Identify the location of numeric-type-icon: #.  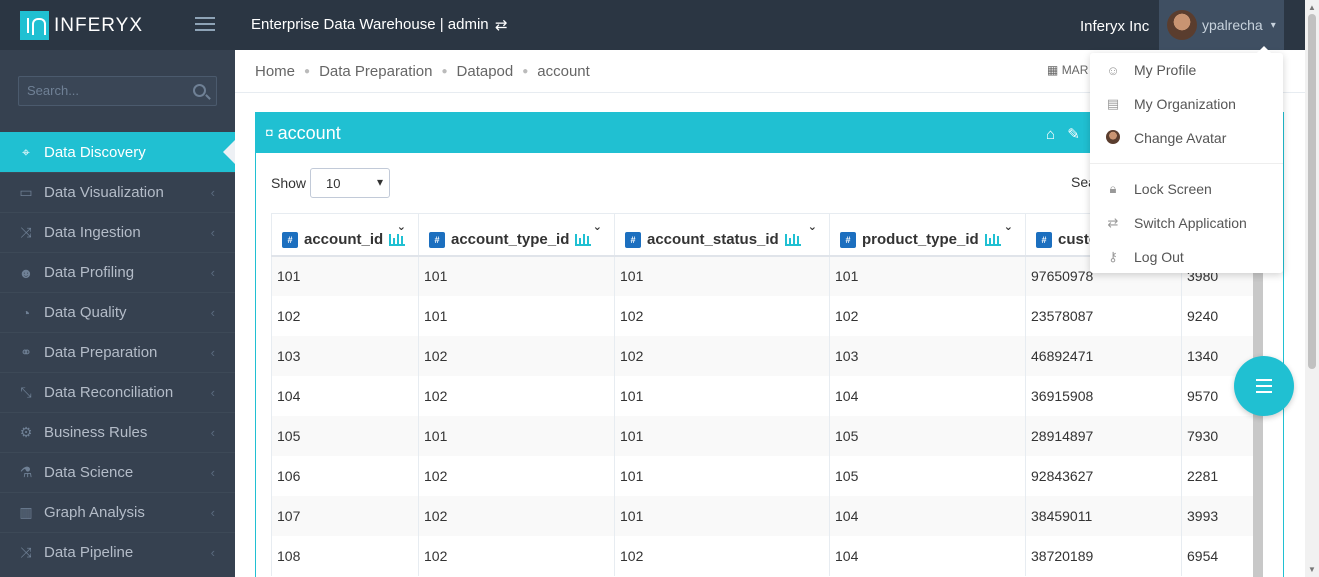
(437, 239).